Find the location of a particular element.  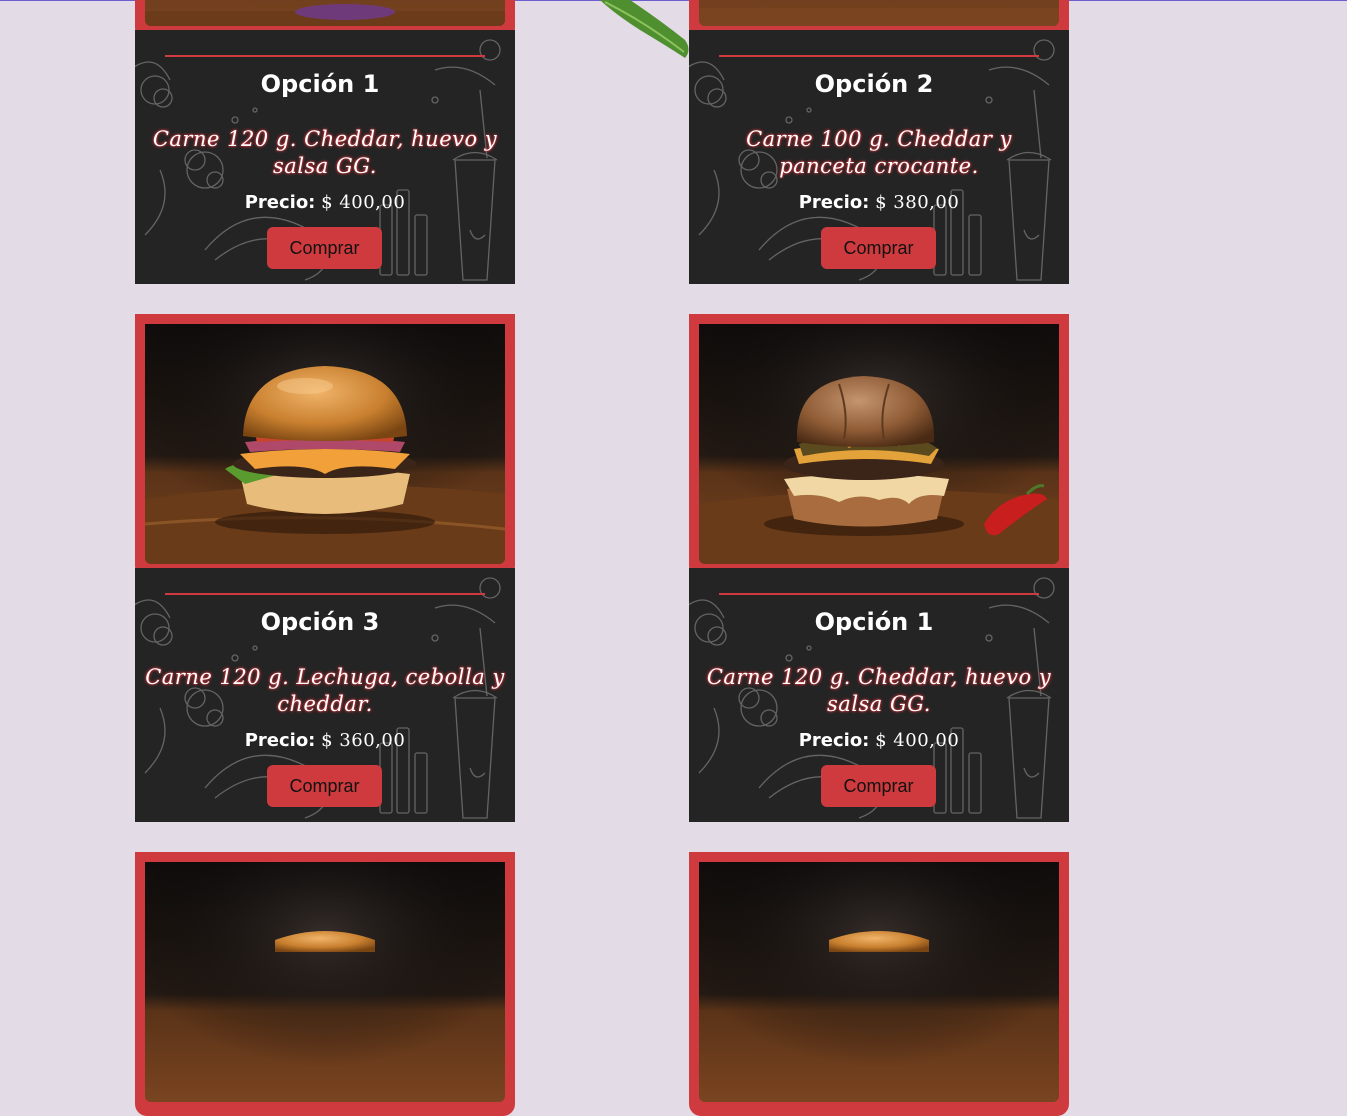

price-value: $ 380,00 is located at coordinates (917, 202).